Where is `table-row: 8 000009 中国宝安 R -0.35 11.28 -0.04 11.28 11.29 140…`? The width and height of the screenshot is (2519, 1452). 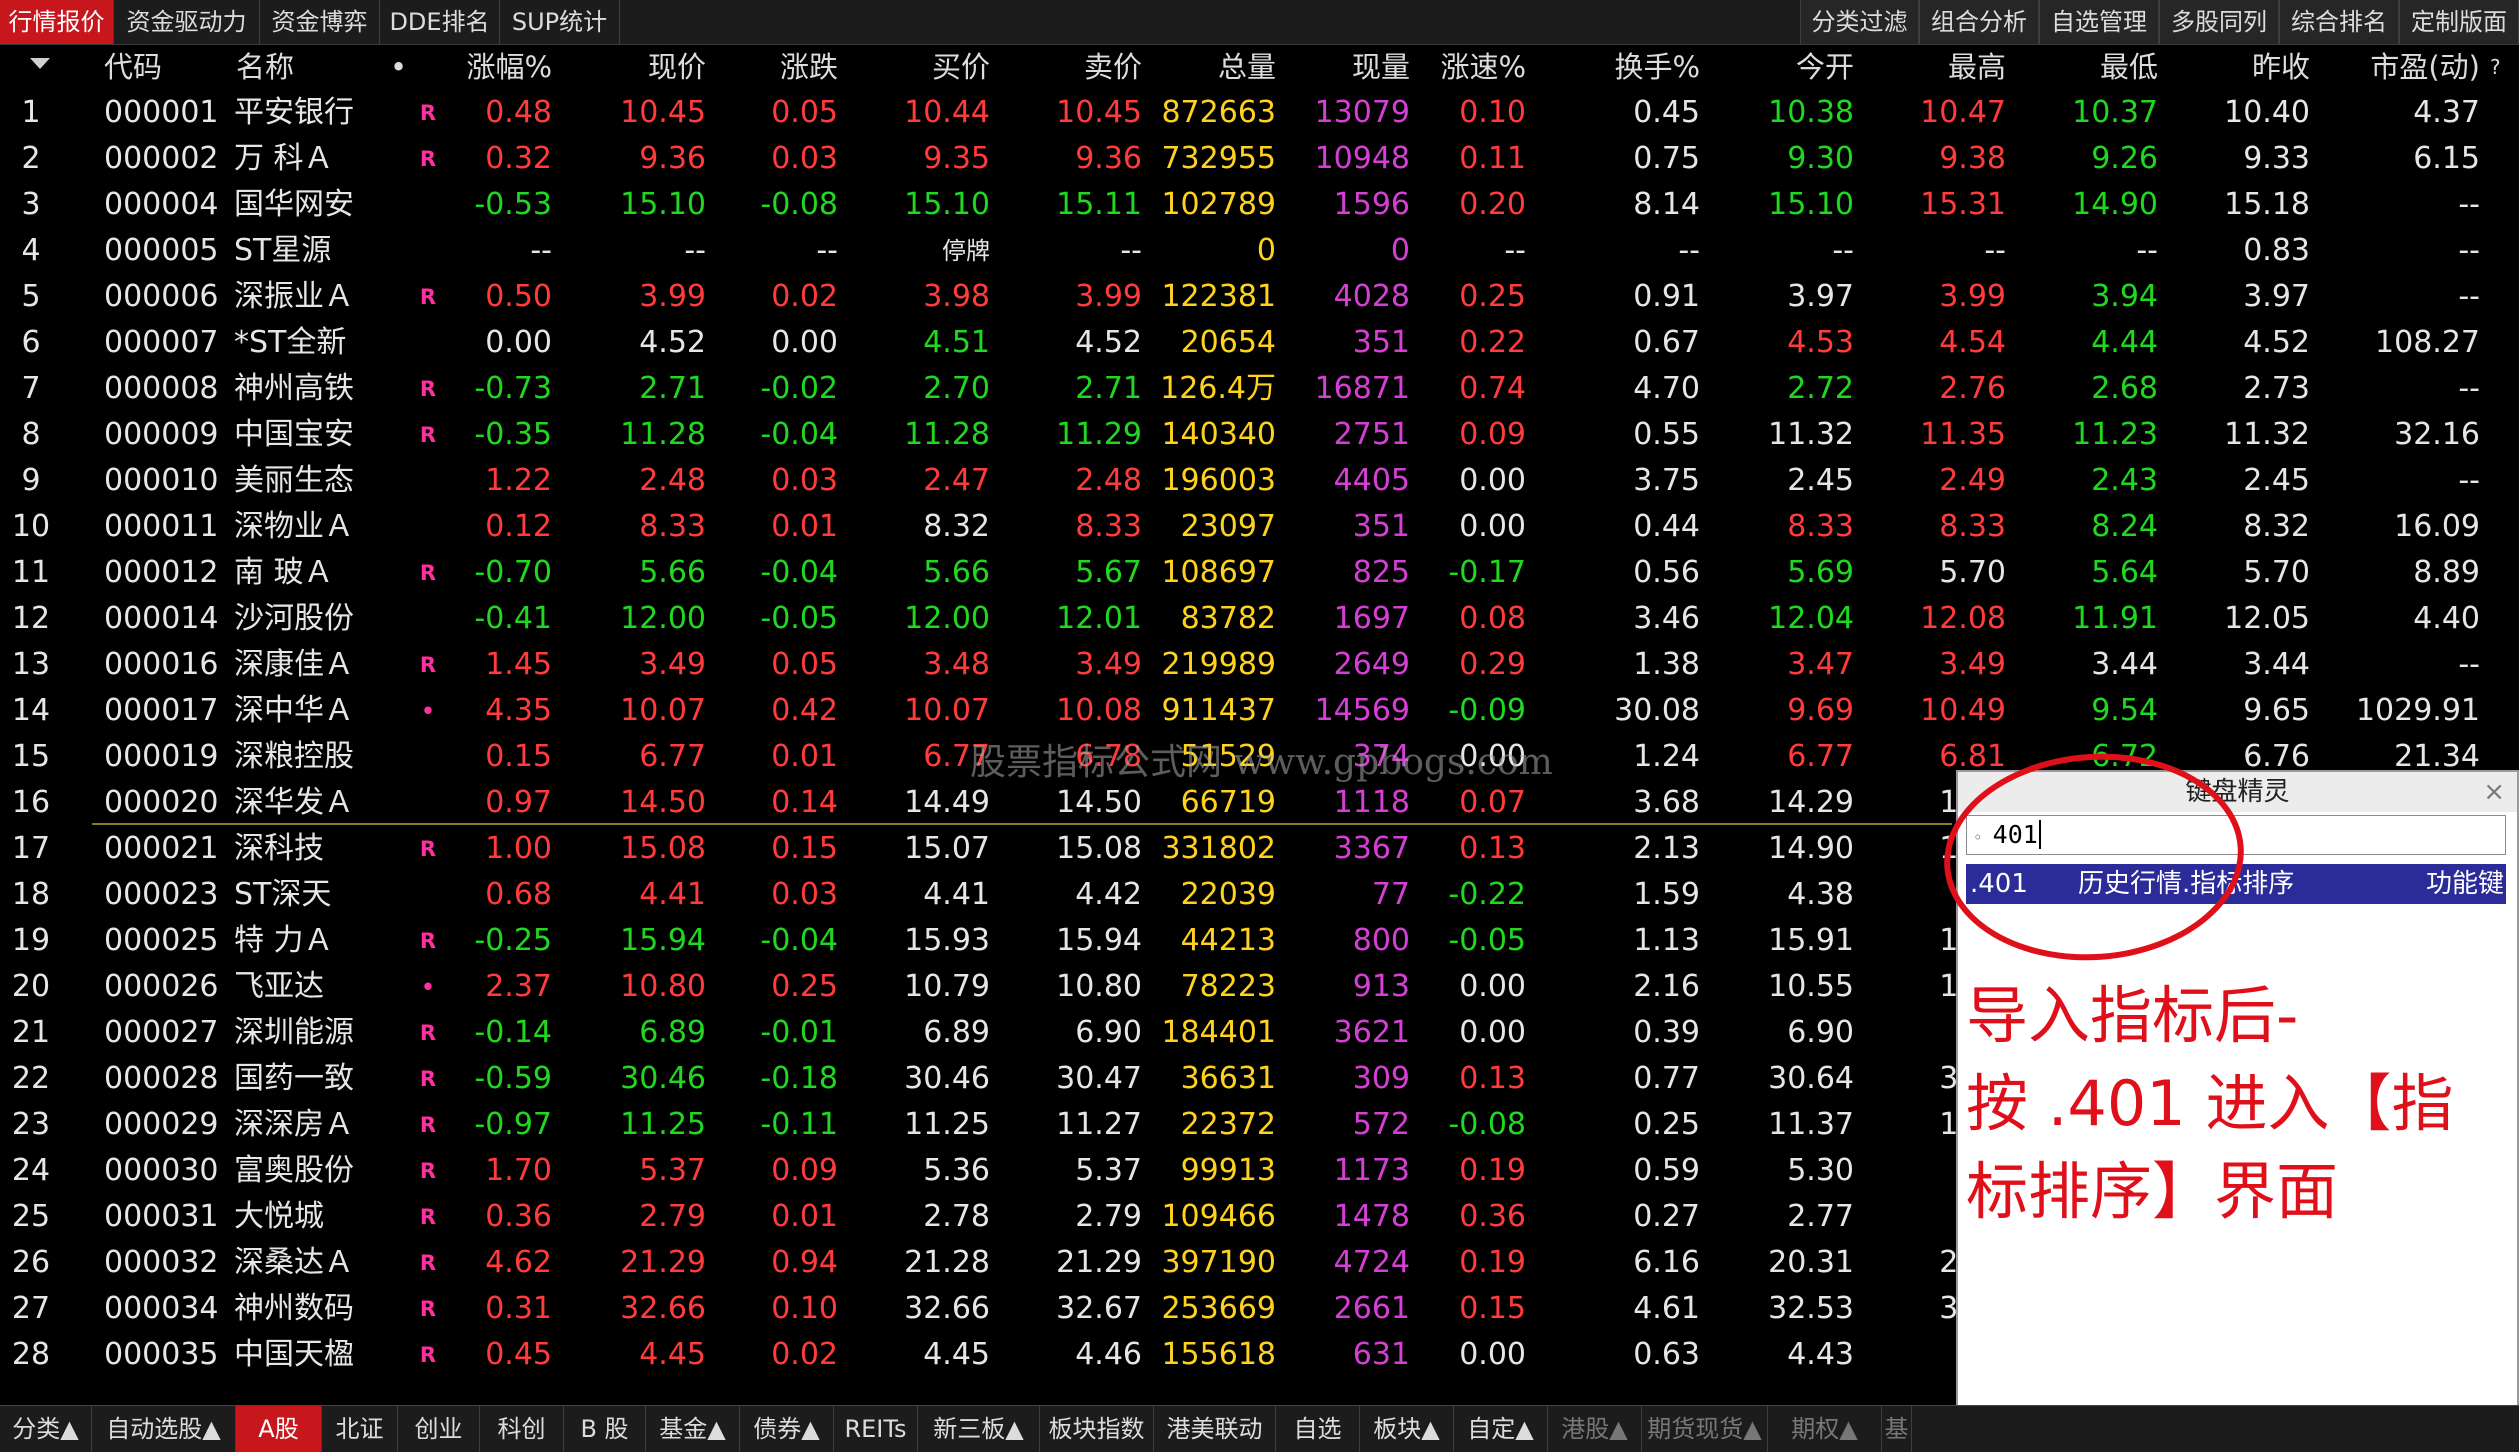 table-row: 8 000009 中国宝安 R -0.35 11.28 -0.04 11.28 11.29 140… is located at coordinates (1259, 435).